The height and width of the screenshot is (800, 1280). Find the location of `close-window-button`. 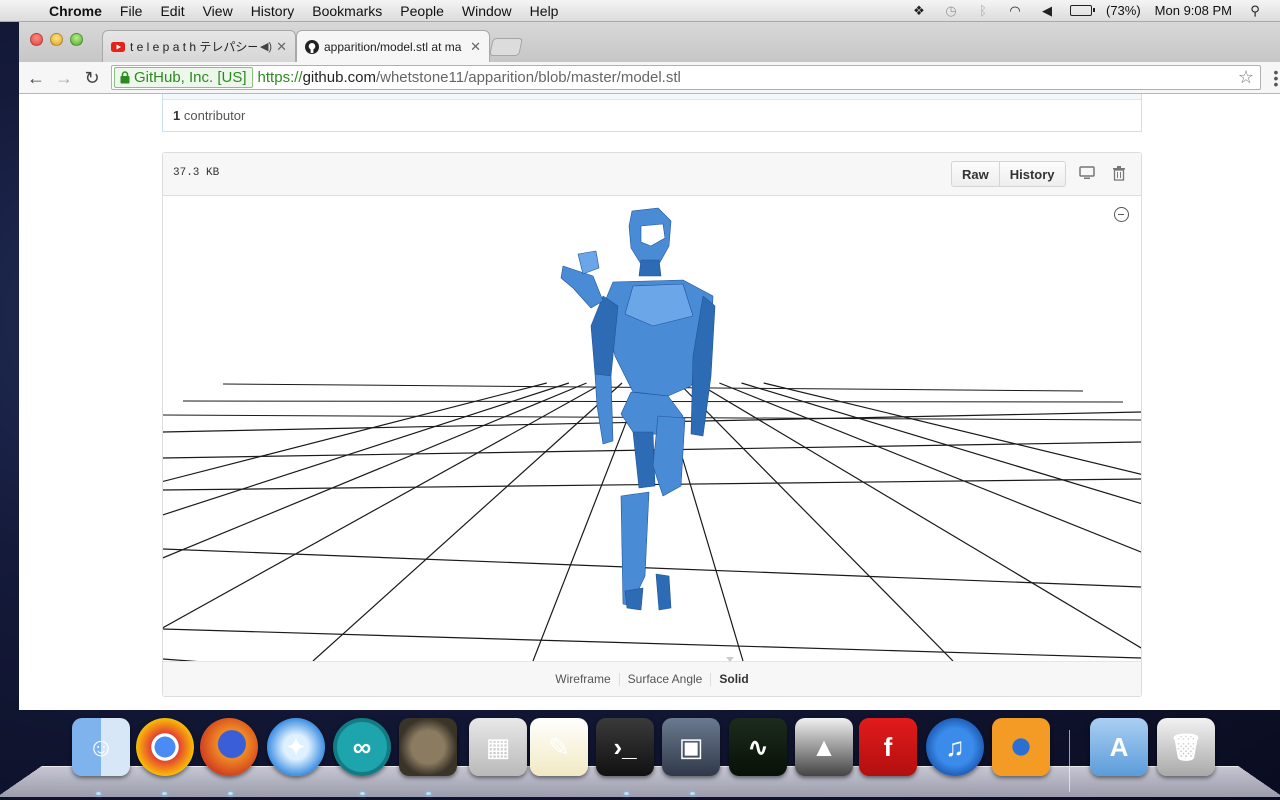

close-window-button is located at coordinates (36, 39).